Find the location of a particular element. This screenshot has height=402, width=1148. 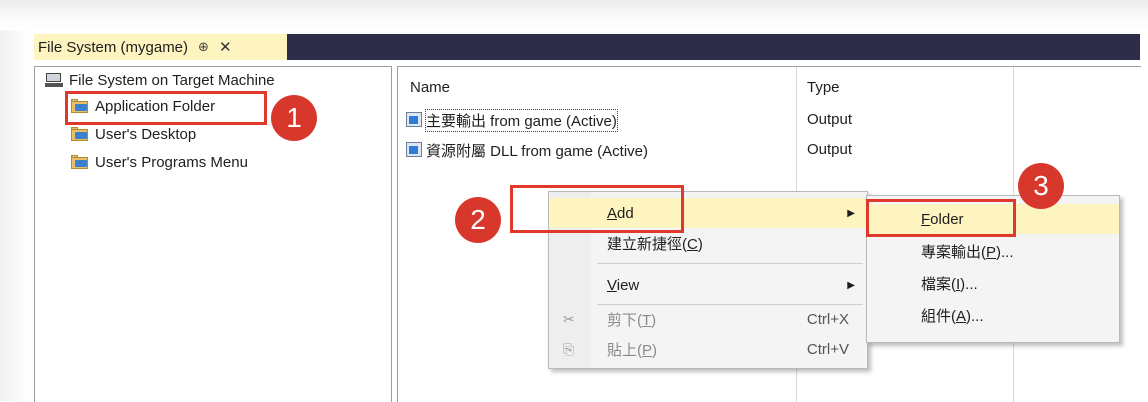

highlight-box-add is located at coordinates (597, 209).